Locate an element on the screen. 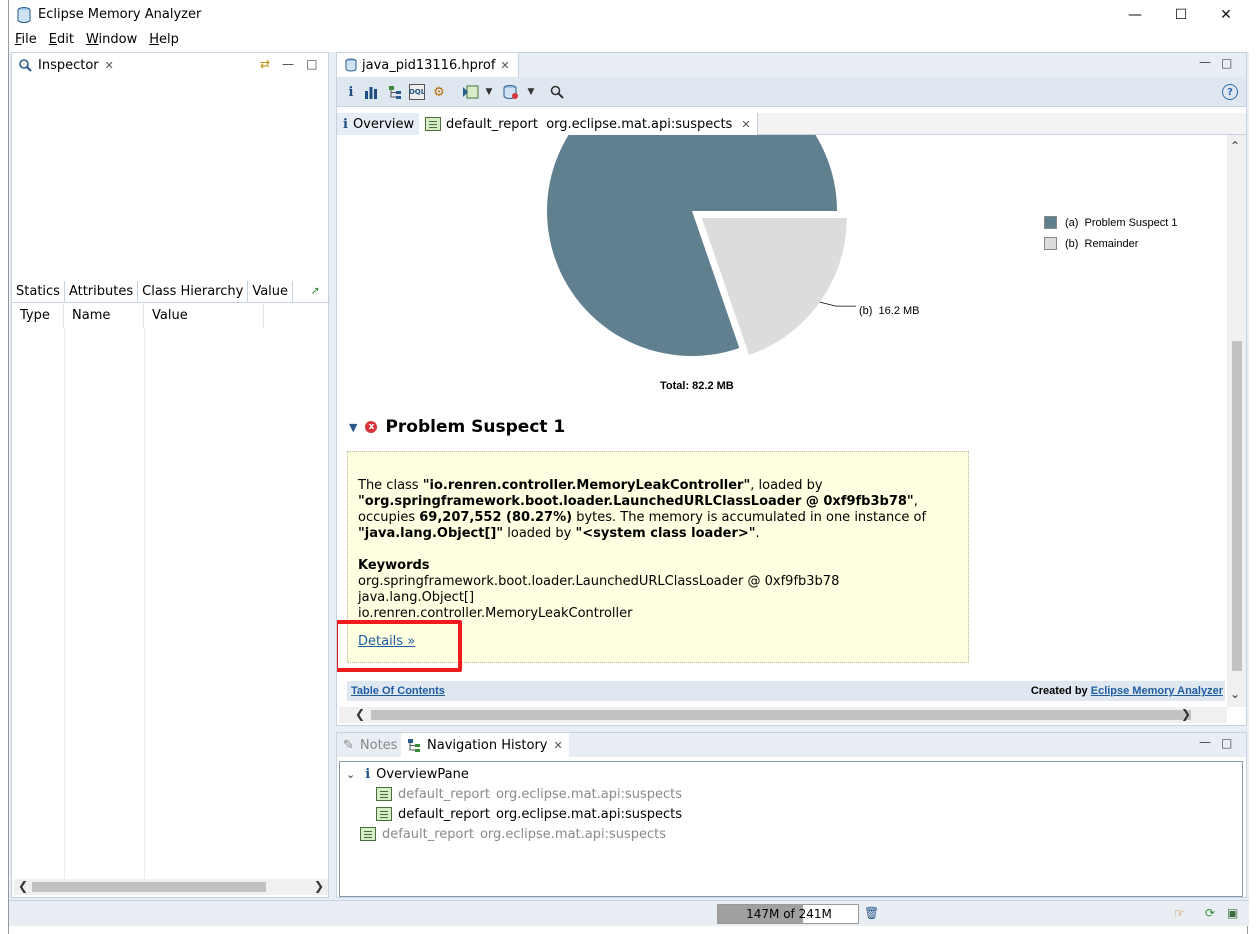 The image size is (1256, 934). table-of-contents-link: Table Of Contents is located at coordinates (398, 691).